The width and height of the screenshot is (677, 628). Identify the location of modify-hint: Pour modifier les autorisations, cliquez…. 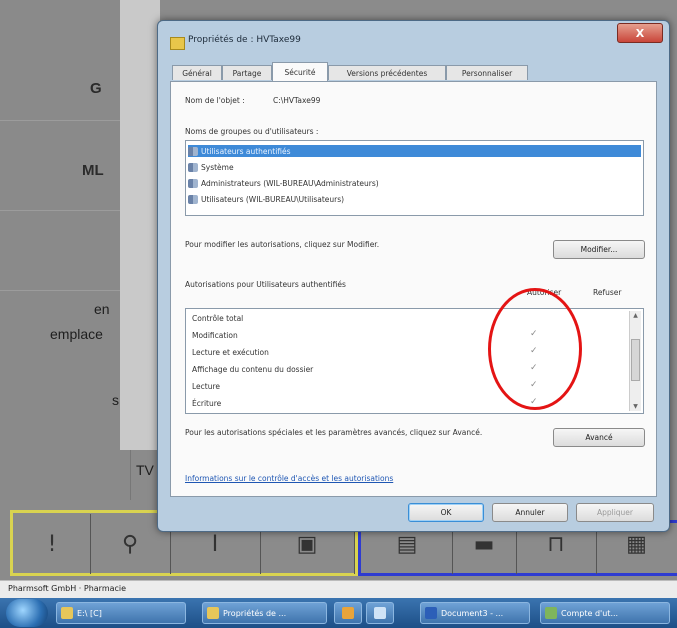
(282, 244).